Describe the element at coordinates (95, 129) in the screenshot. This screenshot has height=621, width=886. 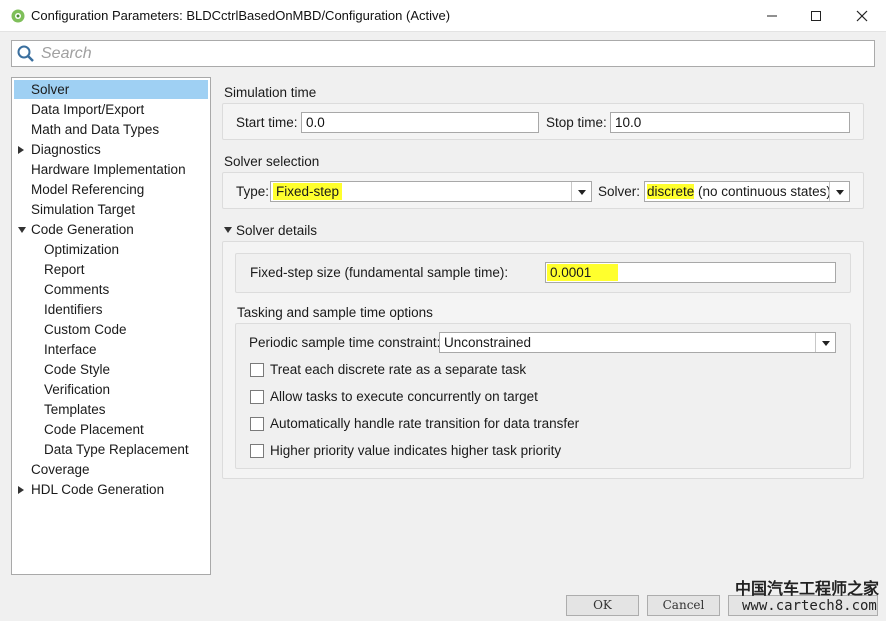
I see `nav-item-label: Math and Data Types` at that location.